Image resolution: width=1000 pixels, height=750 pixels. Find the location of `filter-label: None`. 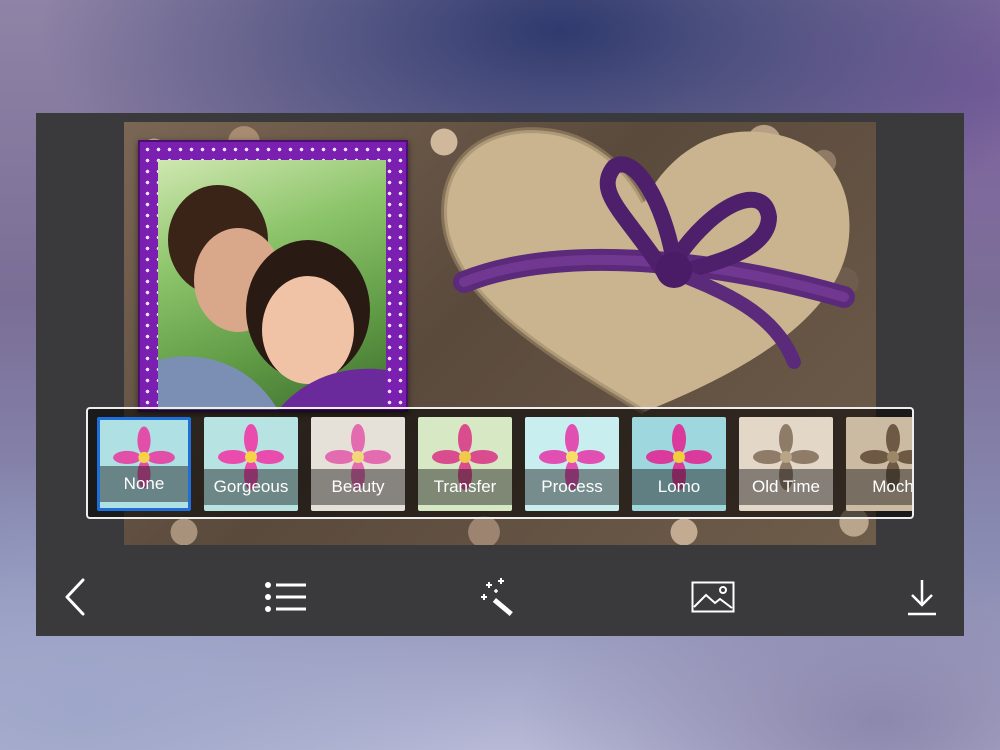

filter-label: None is located at coordinates (144, 484).